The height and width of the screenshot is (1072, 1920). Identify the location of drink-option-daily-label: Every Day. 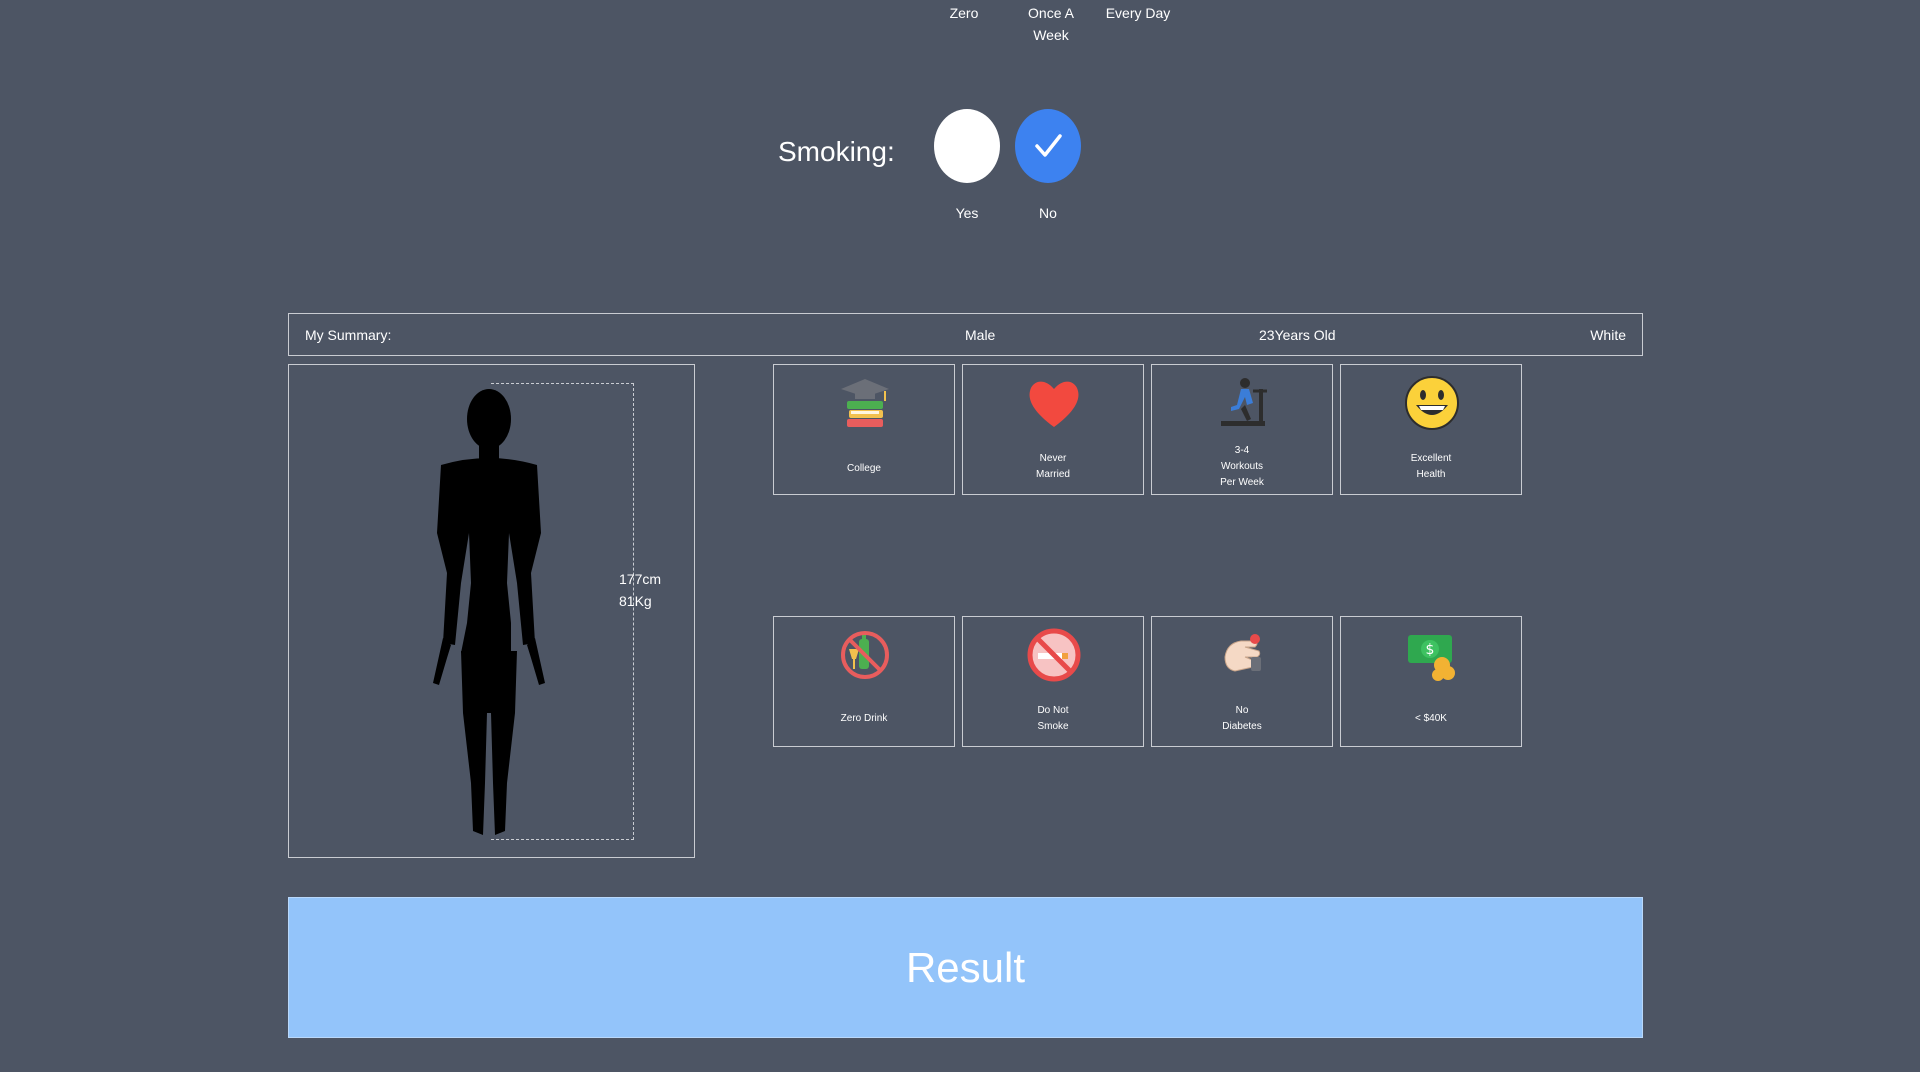
(1138, 13).